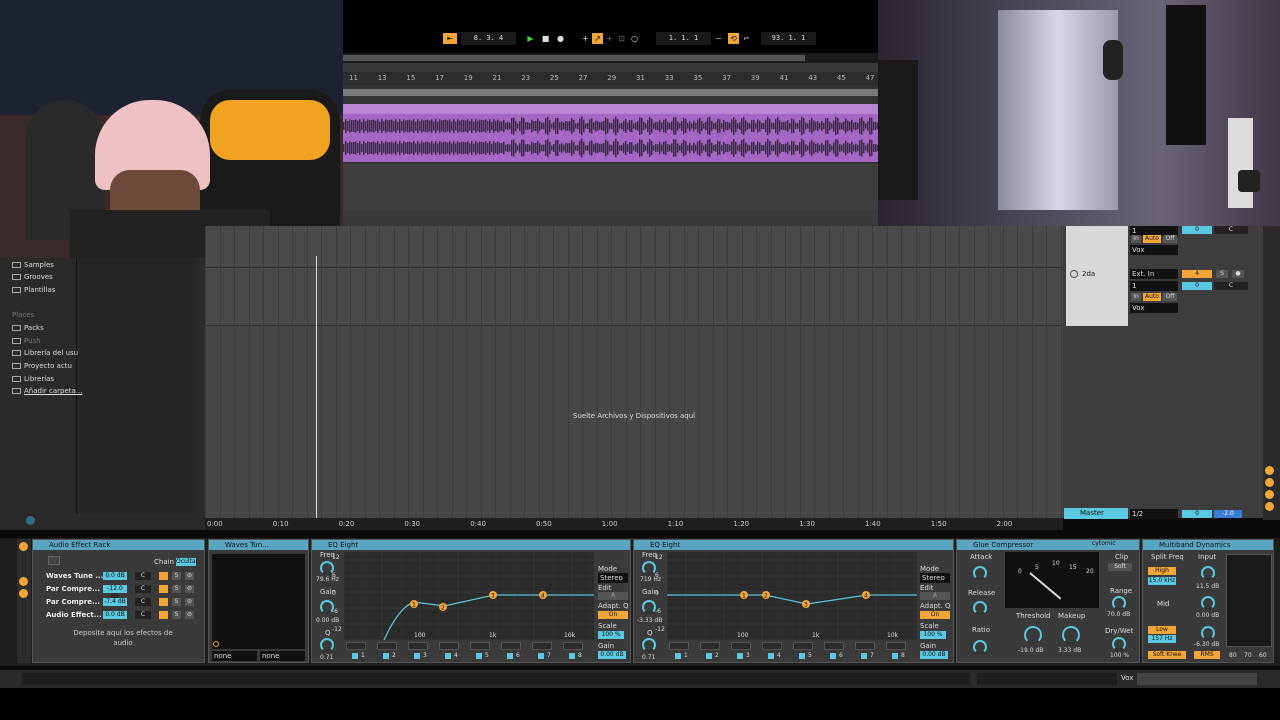  What do you see at coordinates (1207, 586) in the screenshot?
I see `mbd-high-input-value: 11.5 dB` at bounding box center [1207, 586].